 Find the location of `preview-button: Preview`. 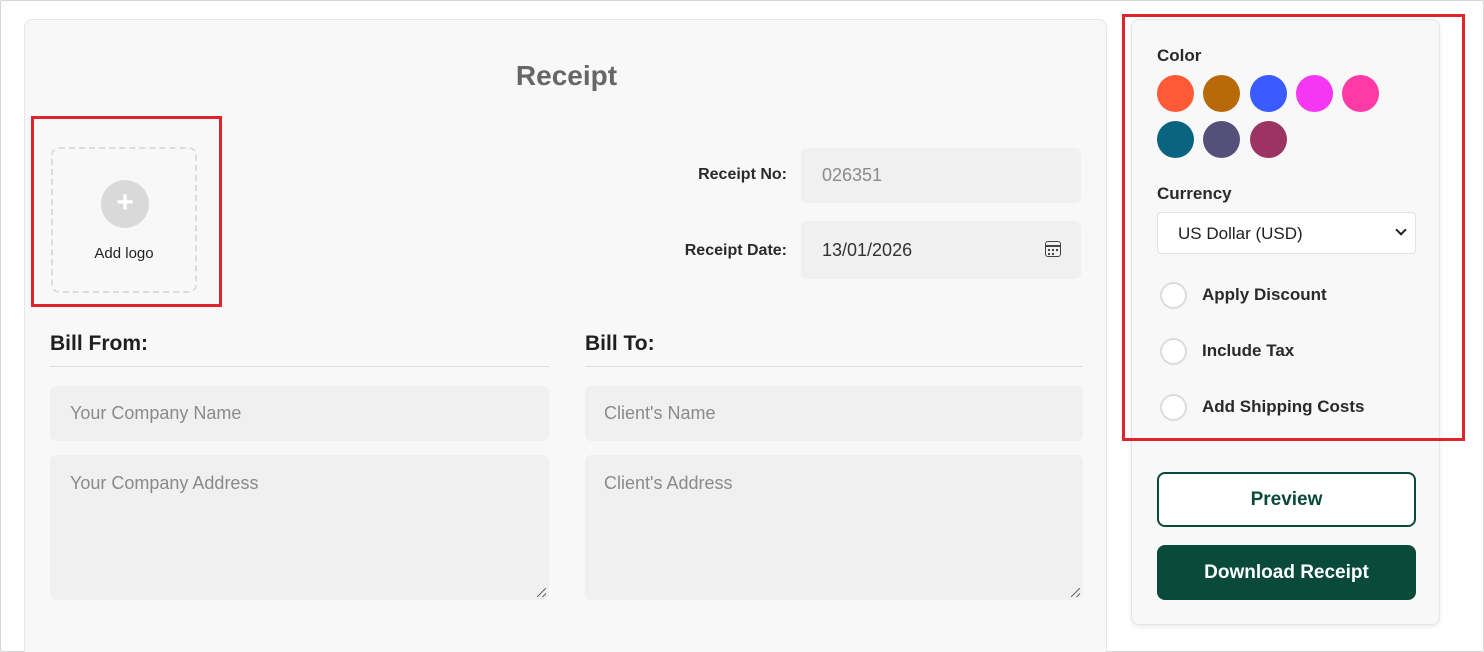

preview-button: Preview is located at coordinates (1286, 499).